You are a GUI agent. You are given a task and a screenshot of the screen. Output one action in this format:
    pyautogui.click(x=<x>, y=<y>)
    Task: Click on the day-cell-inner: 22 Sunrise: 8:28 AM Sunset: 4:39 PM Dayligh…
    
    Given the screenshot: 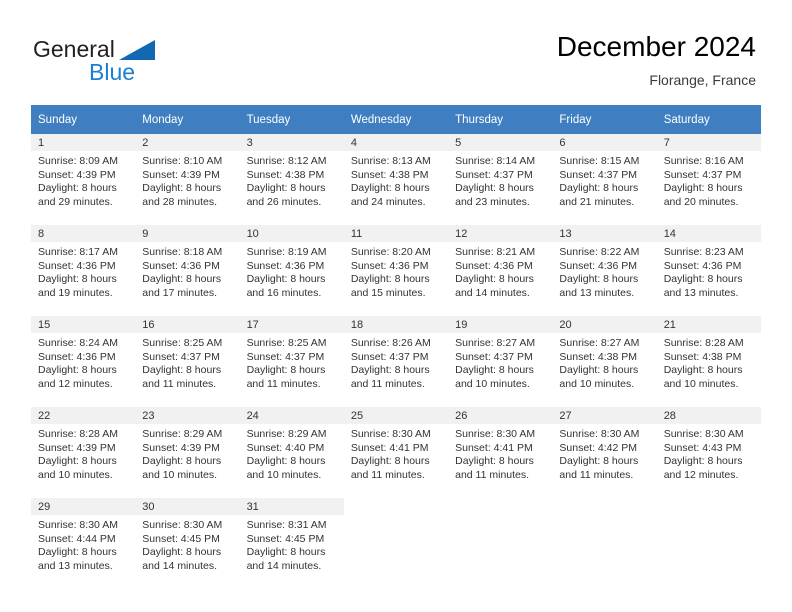 What is the action you would take?
    pyautogui.click(x=83, y=448)
    